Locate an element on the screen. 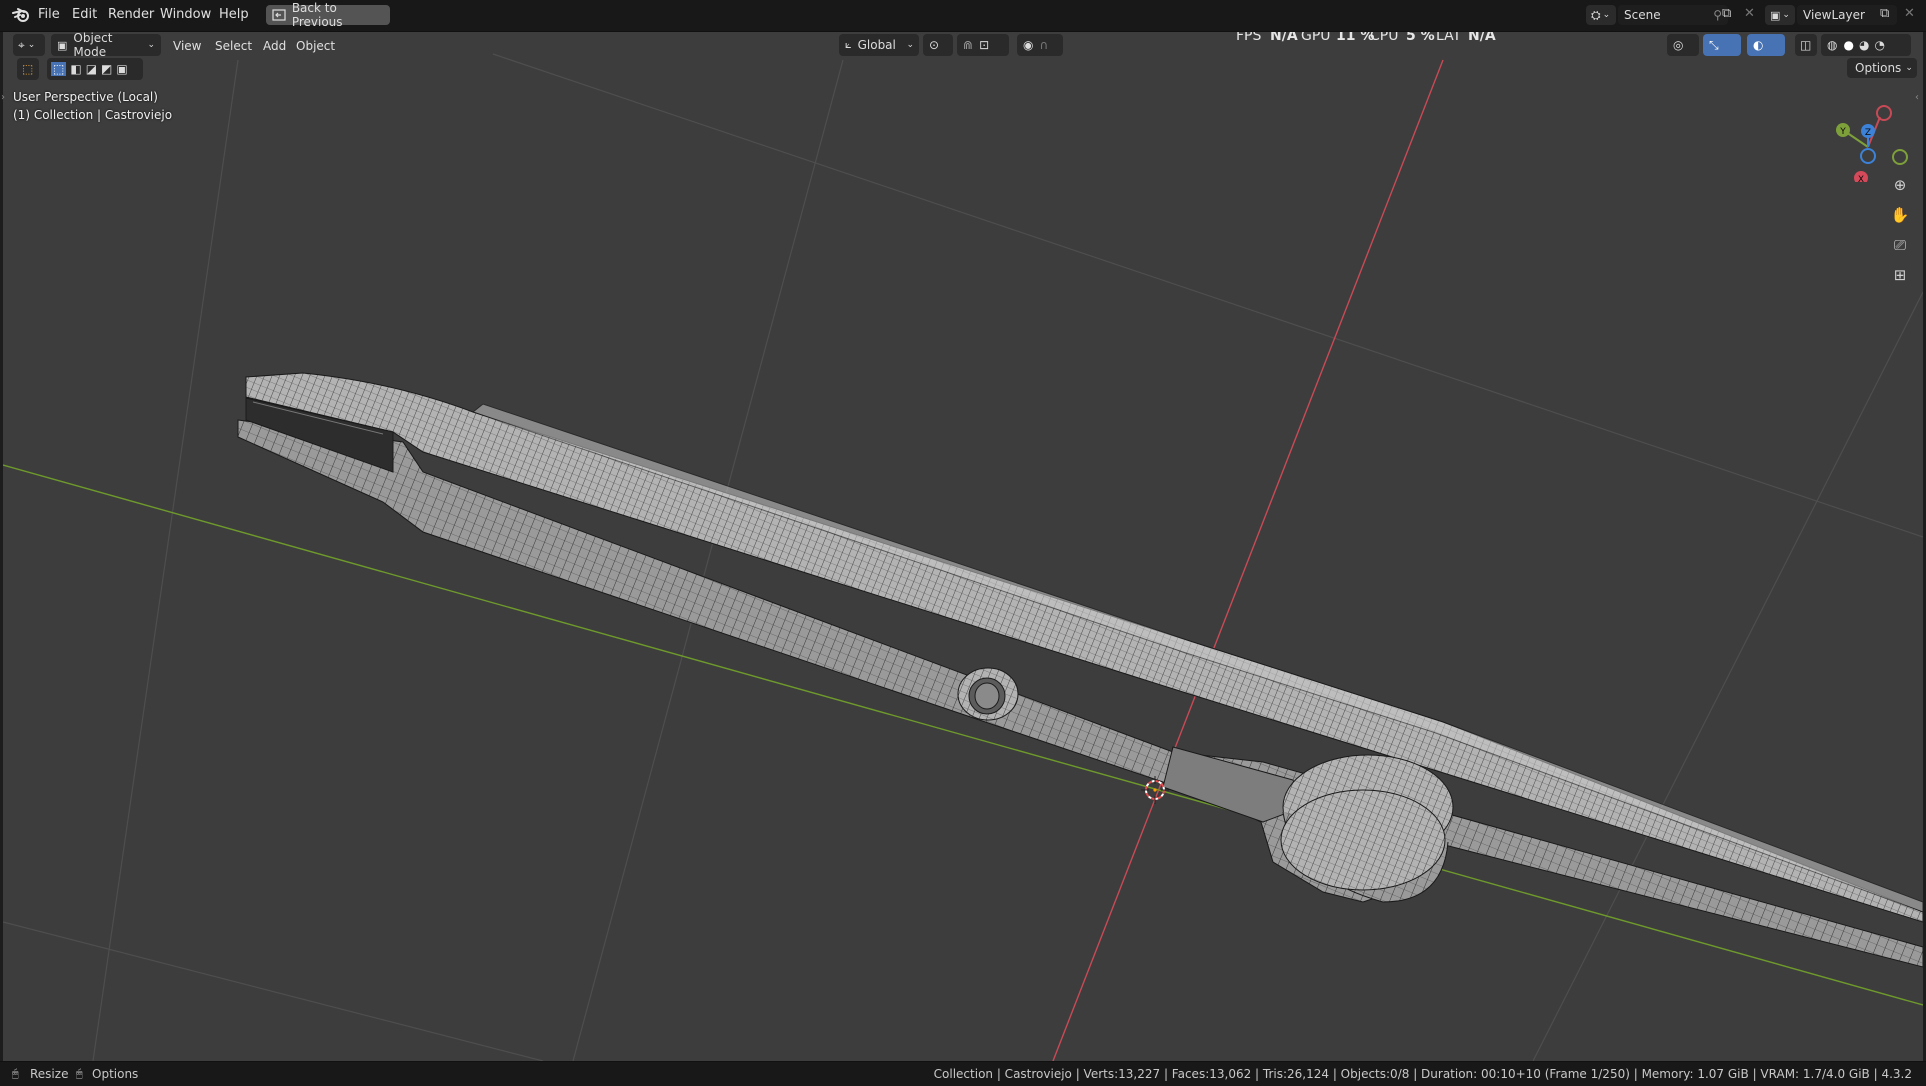 This screenshot has height=1086, width=1926. gizmo-y-label: Y is located at coordinates (1842, 132).